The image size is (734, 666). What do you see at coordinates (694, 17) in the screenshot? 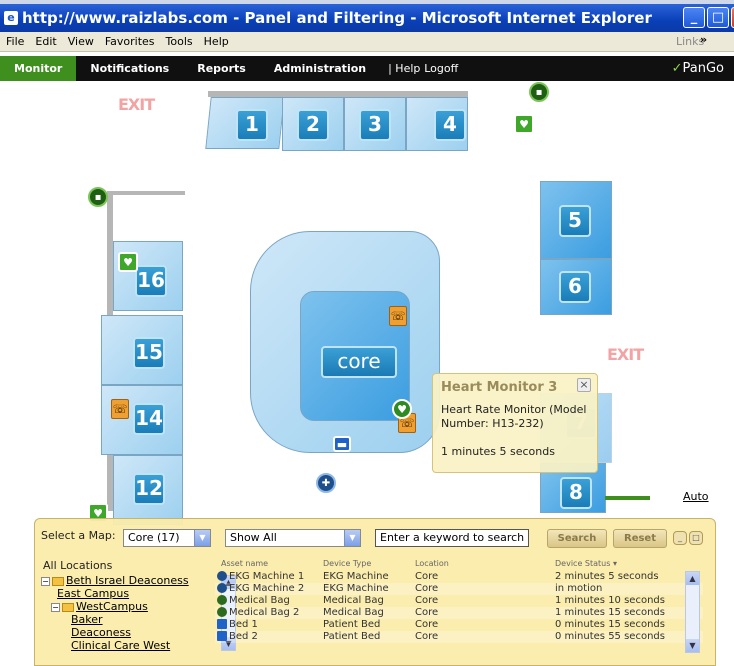
I see `minimize-button: _` at bounding box center [694, 17].